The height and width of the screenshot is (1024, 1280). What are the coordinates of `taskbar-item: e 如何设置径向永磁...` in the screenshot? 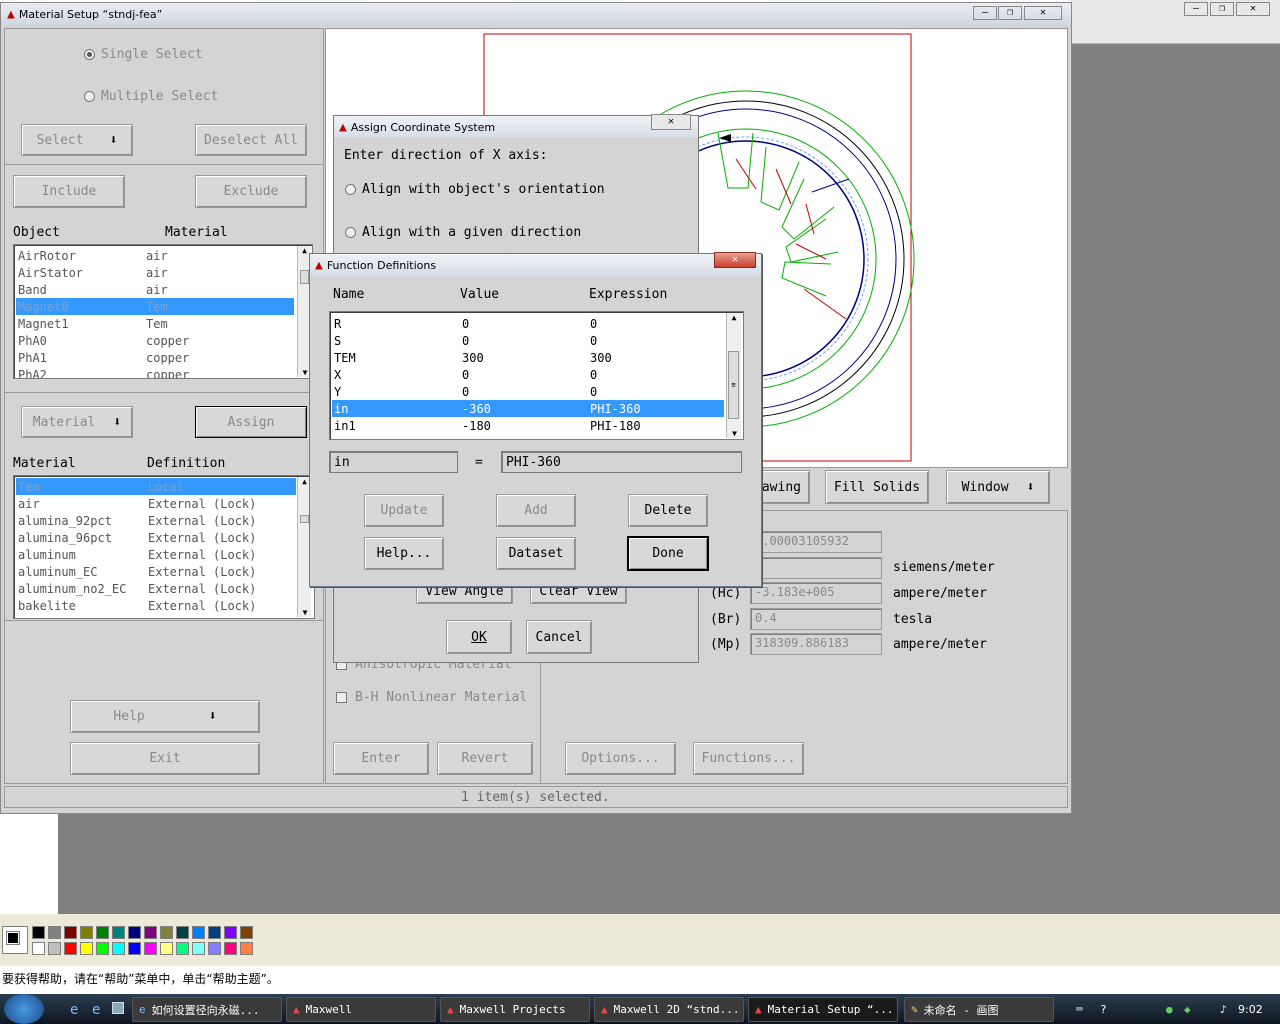 It's located at (207, 1009).